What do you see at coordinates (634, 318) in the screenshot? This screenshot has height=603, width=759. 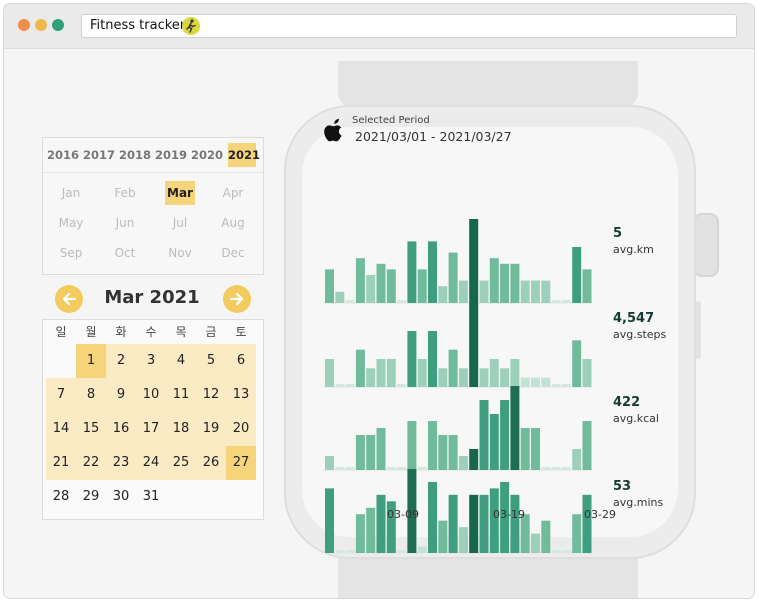 I see `steps-value: 4,547` at bounding box center [634, 318].